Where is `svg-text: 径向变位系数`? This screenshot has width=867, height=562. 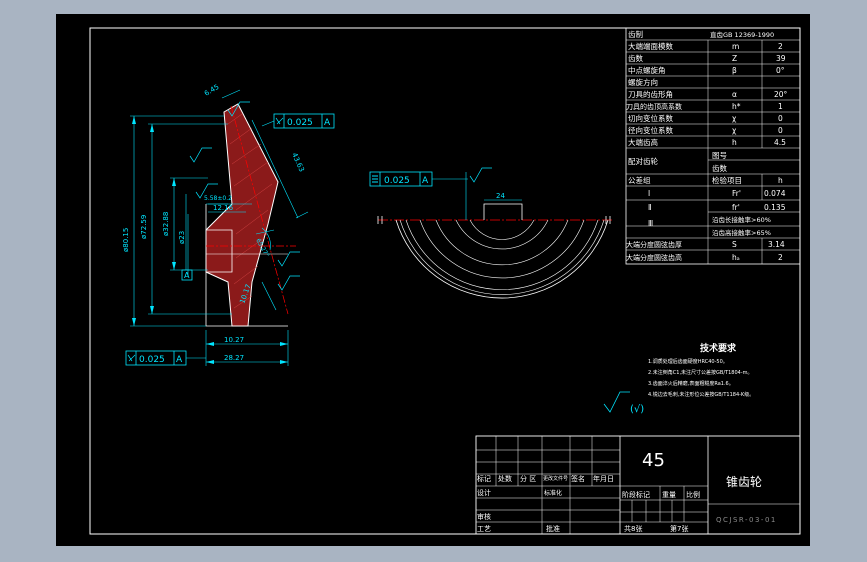 svg-text: 径向变位系数 is located at coordinates (650, 130).